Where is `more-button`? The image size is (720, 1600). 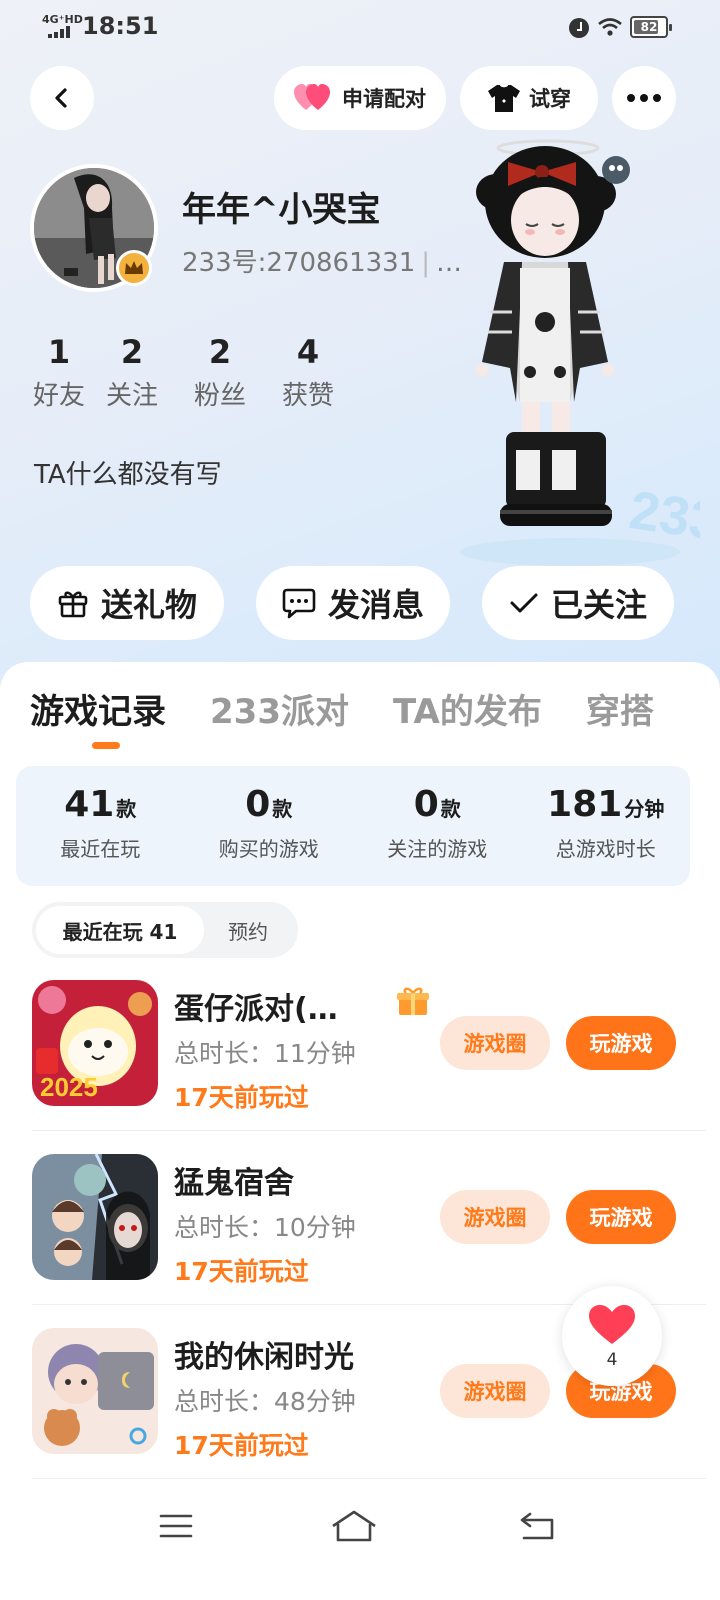 more-button is located at coordinates (644, 98).